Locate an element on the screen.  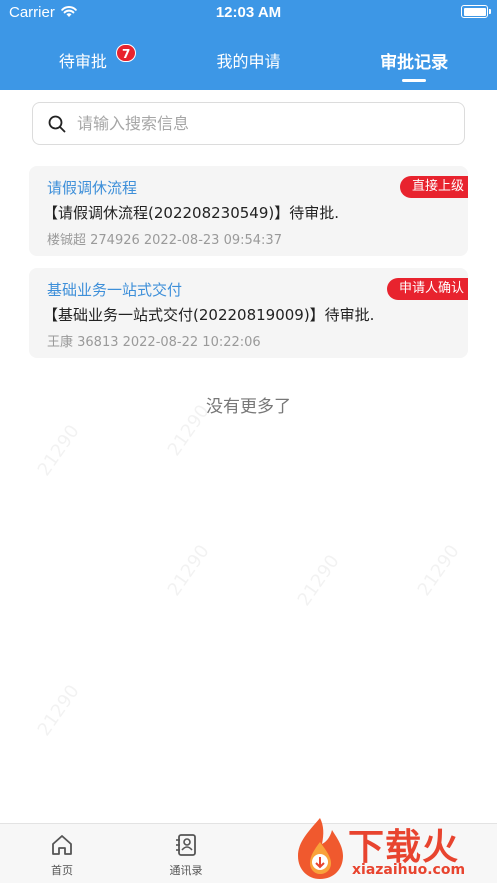
search-input is located at coordinates (267, 123).